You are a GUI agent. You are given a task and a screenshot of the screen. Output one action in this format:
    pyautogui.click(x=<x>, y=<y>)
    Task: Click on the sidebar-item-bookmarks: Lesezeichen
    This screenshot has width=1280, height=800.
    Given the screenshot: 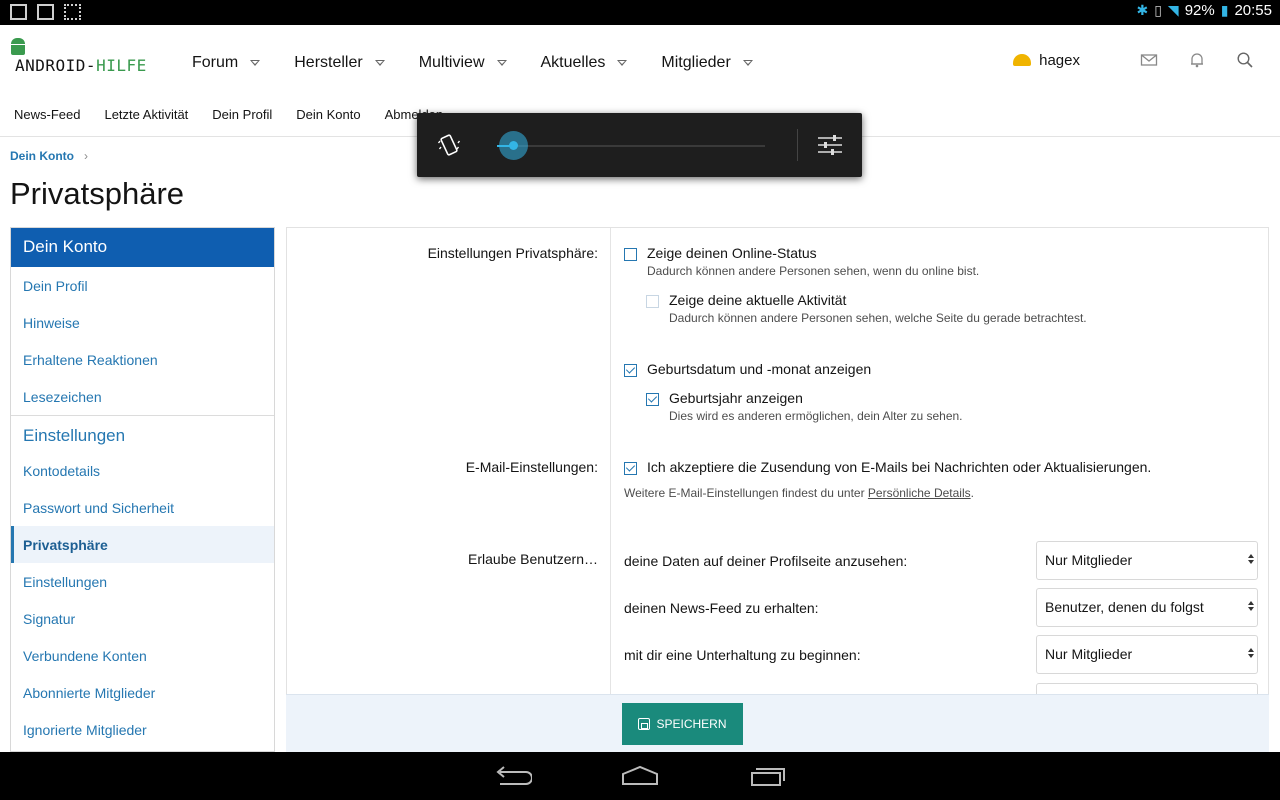 What is the action you would take?
    pyautogui.click(x=142, y=396)
    